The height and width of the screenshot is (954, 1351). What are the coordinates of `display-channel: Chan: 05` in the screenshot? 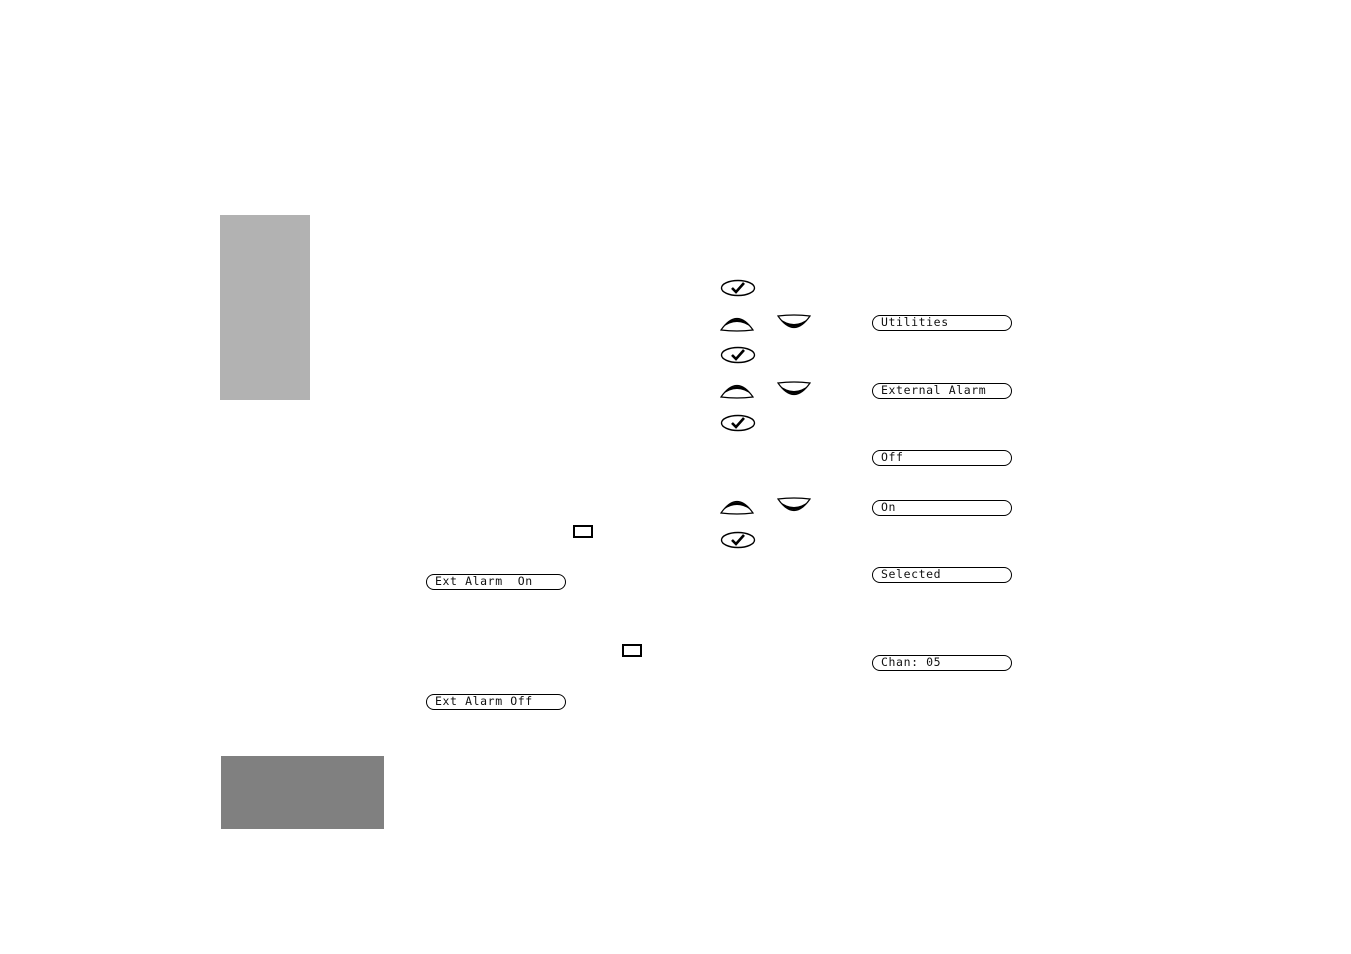 It's located at (942, 663).